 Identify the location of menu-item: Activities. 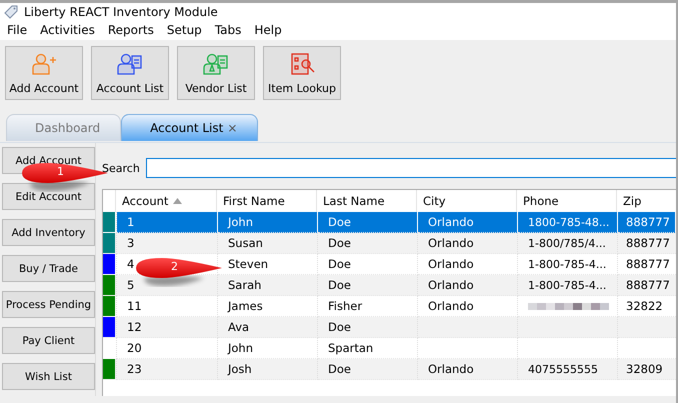
(67, 30).